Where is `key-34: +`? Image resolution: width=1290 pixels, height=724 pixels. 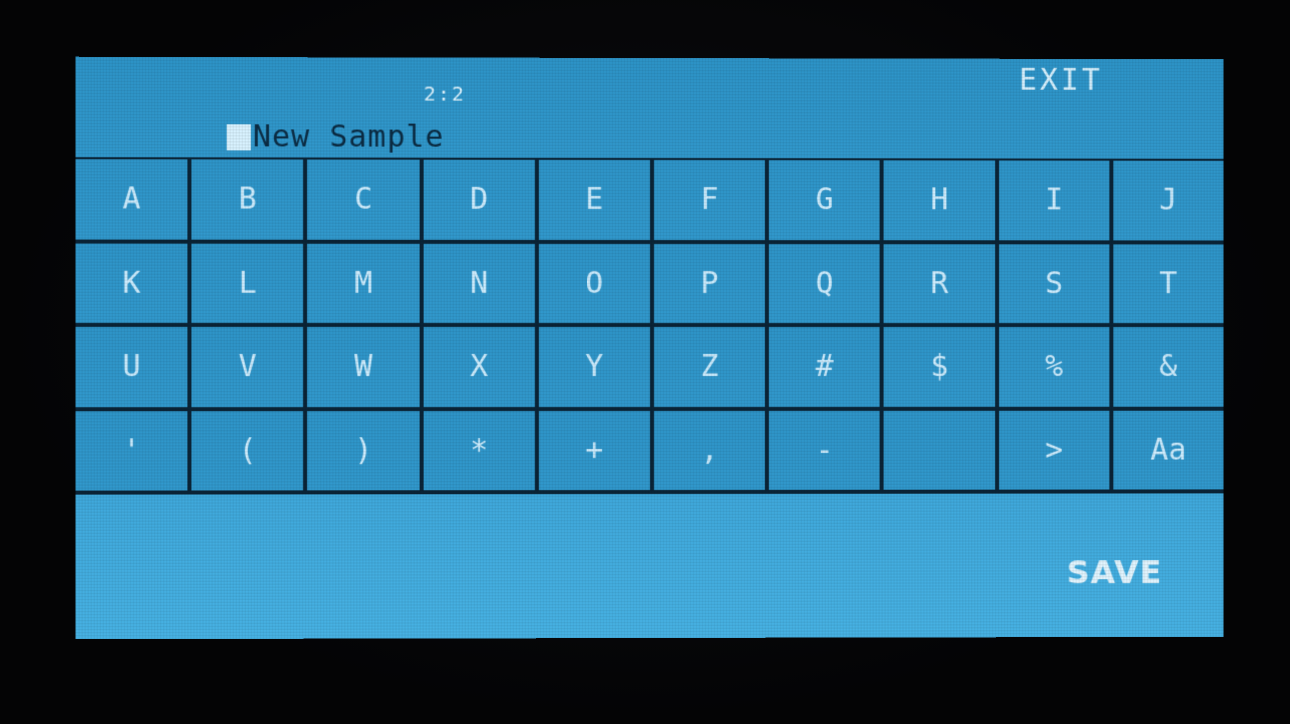 key-34: + is located at coordinates (594, 450).